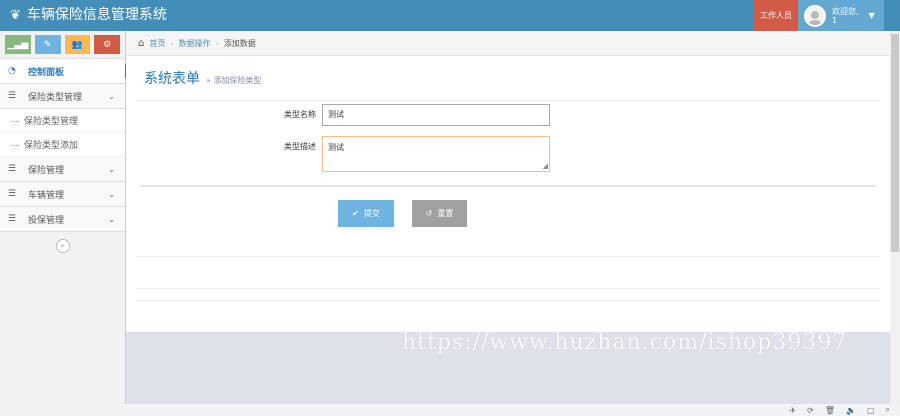 This screenshot has width=900, height=416. I want to click on status-bar: ✈ ⟳ 🗑 🔈 ▢ ⌕, so click(450, 410).